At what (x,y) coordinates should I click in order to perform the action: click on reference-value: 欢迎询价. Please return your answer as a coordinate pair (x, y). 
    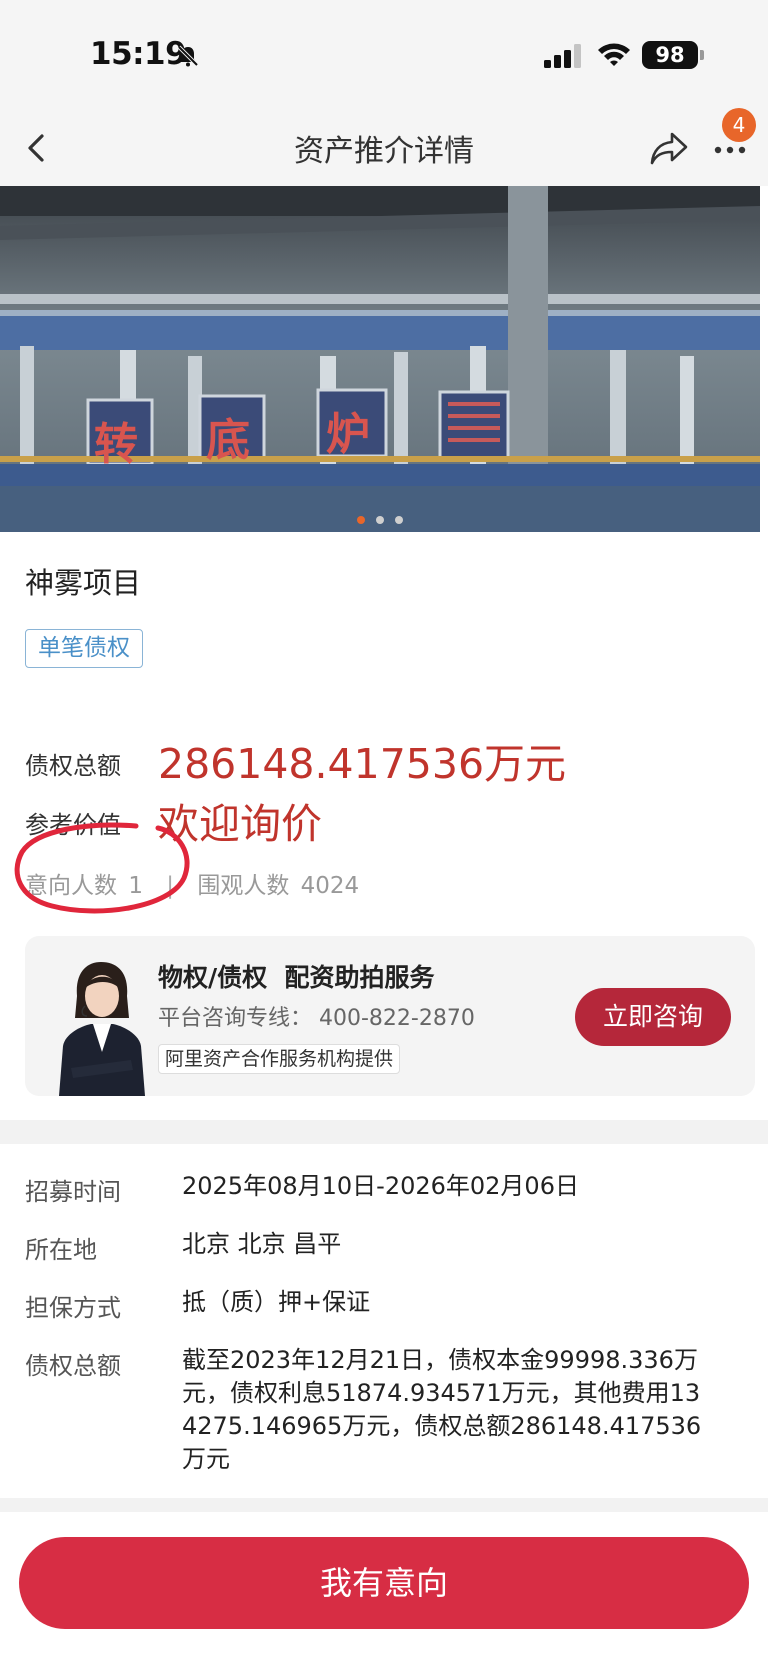
    Looking at the image, I should click on (240, 824).